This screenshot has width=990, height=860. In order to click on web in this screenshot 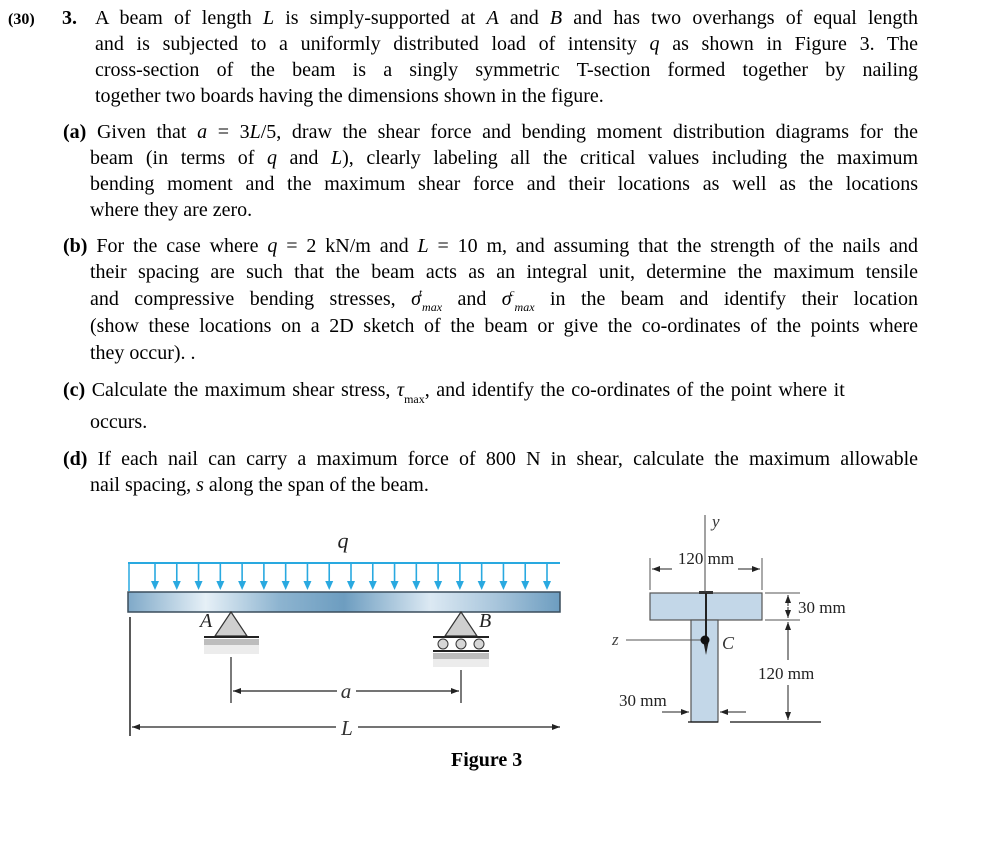, I will do `click(704, 671)`.